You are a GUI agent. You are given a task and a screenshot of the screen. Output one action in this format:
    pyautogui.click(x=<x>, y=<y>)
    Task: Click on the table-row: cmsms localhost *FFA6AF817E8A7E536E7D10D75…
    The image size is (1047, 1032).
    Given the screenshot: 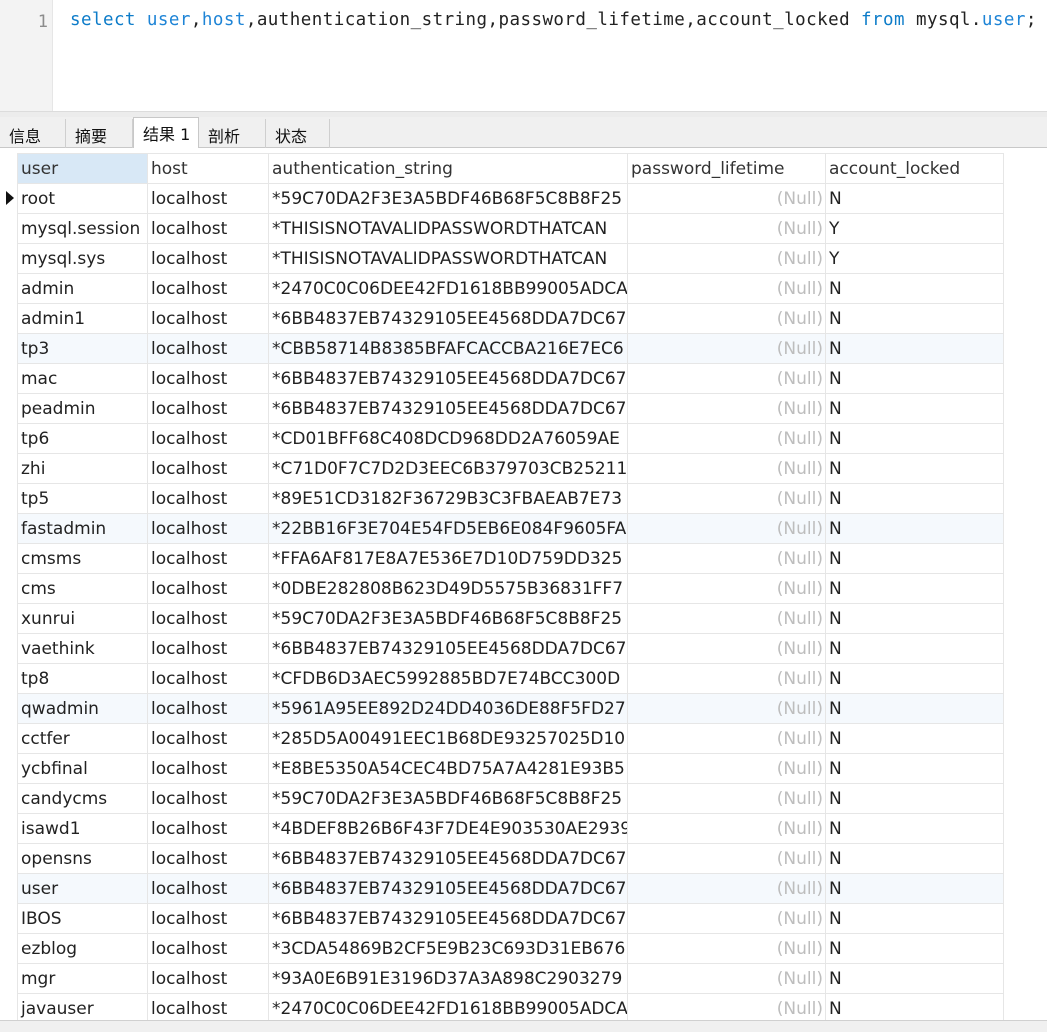 What is the action you would take?
    pyautogui.click(x=510, y=558)
    